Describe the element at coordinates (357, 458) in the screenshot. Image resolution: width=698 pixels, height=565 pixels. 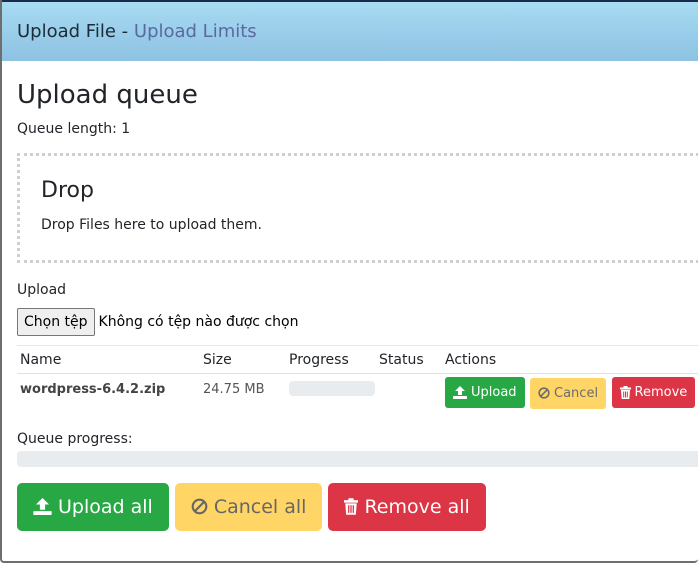
I see `queue-progress-bar` at that location.